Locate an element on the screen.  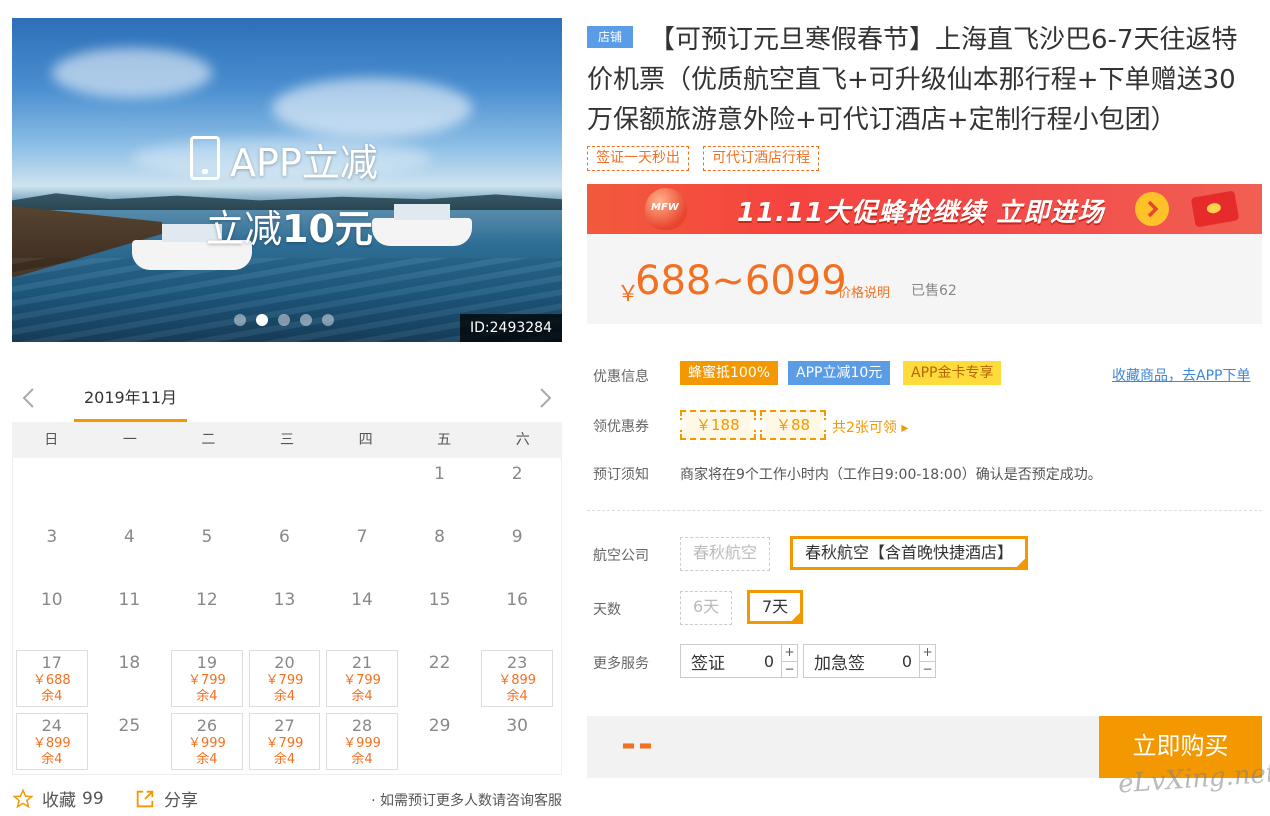
days-option-6: 6天 is located at coordinates (706, 608).